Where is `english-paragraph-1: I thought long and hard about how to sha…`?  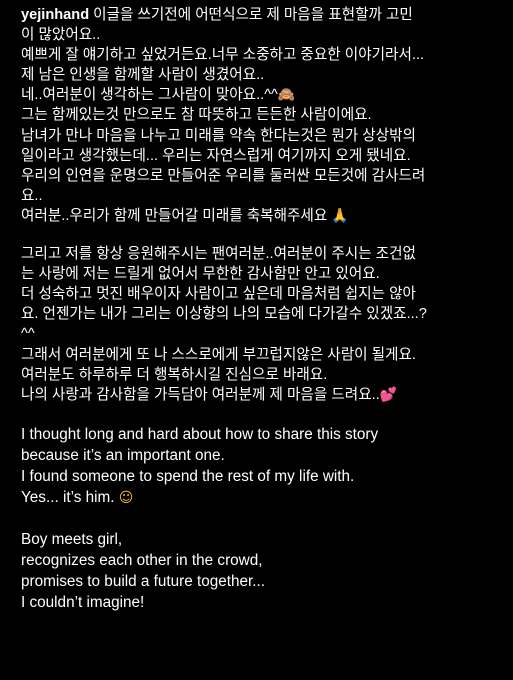
english-paragraph-1: I thought long and hard about how to sha… is located at coordinates (263, 467).